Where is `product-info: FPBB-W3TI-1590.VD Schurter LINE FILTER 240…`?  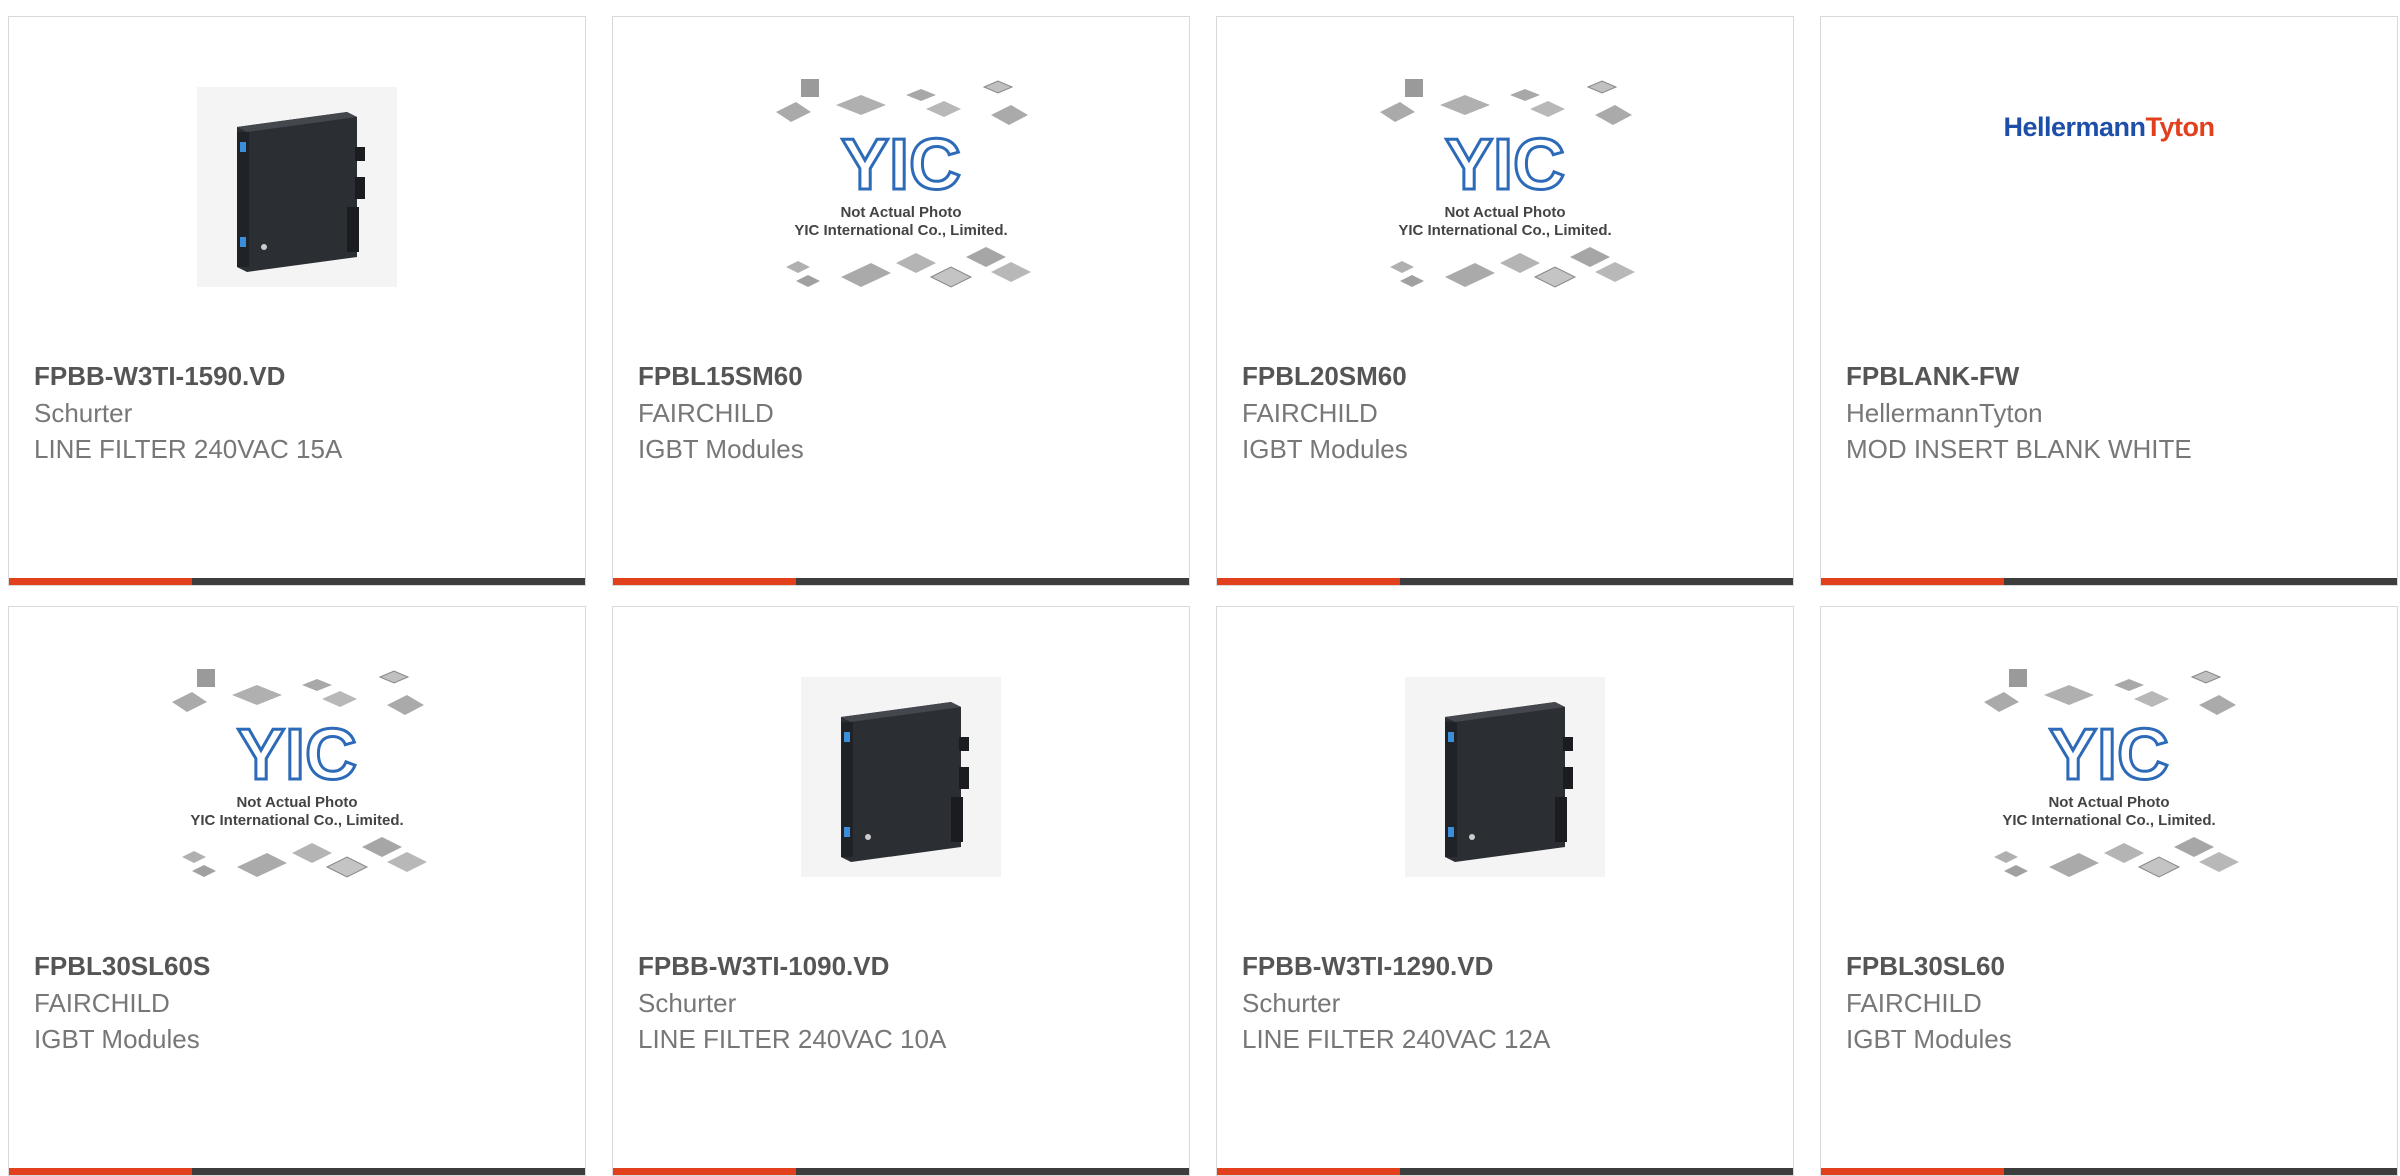
product-info: FPBB-W3TI-1590.VD Schurter LINE FILTER 240… is located at coordinates (299, 412).